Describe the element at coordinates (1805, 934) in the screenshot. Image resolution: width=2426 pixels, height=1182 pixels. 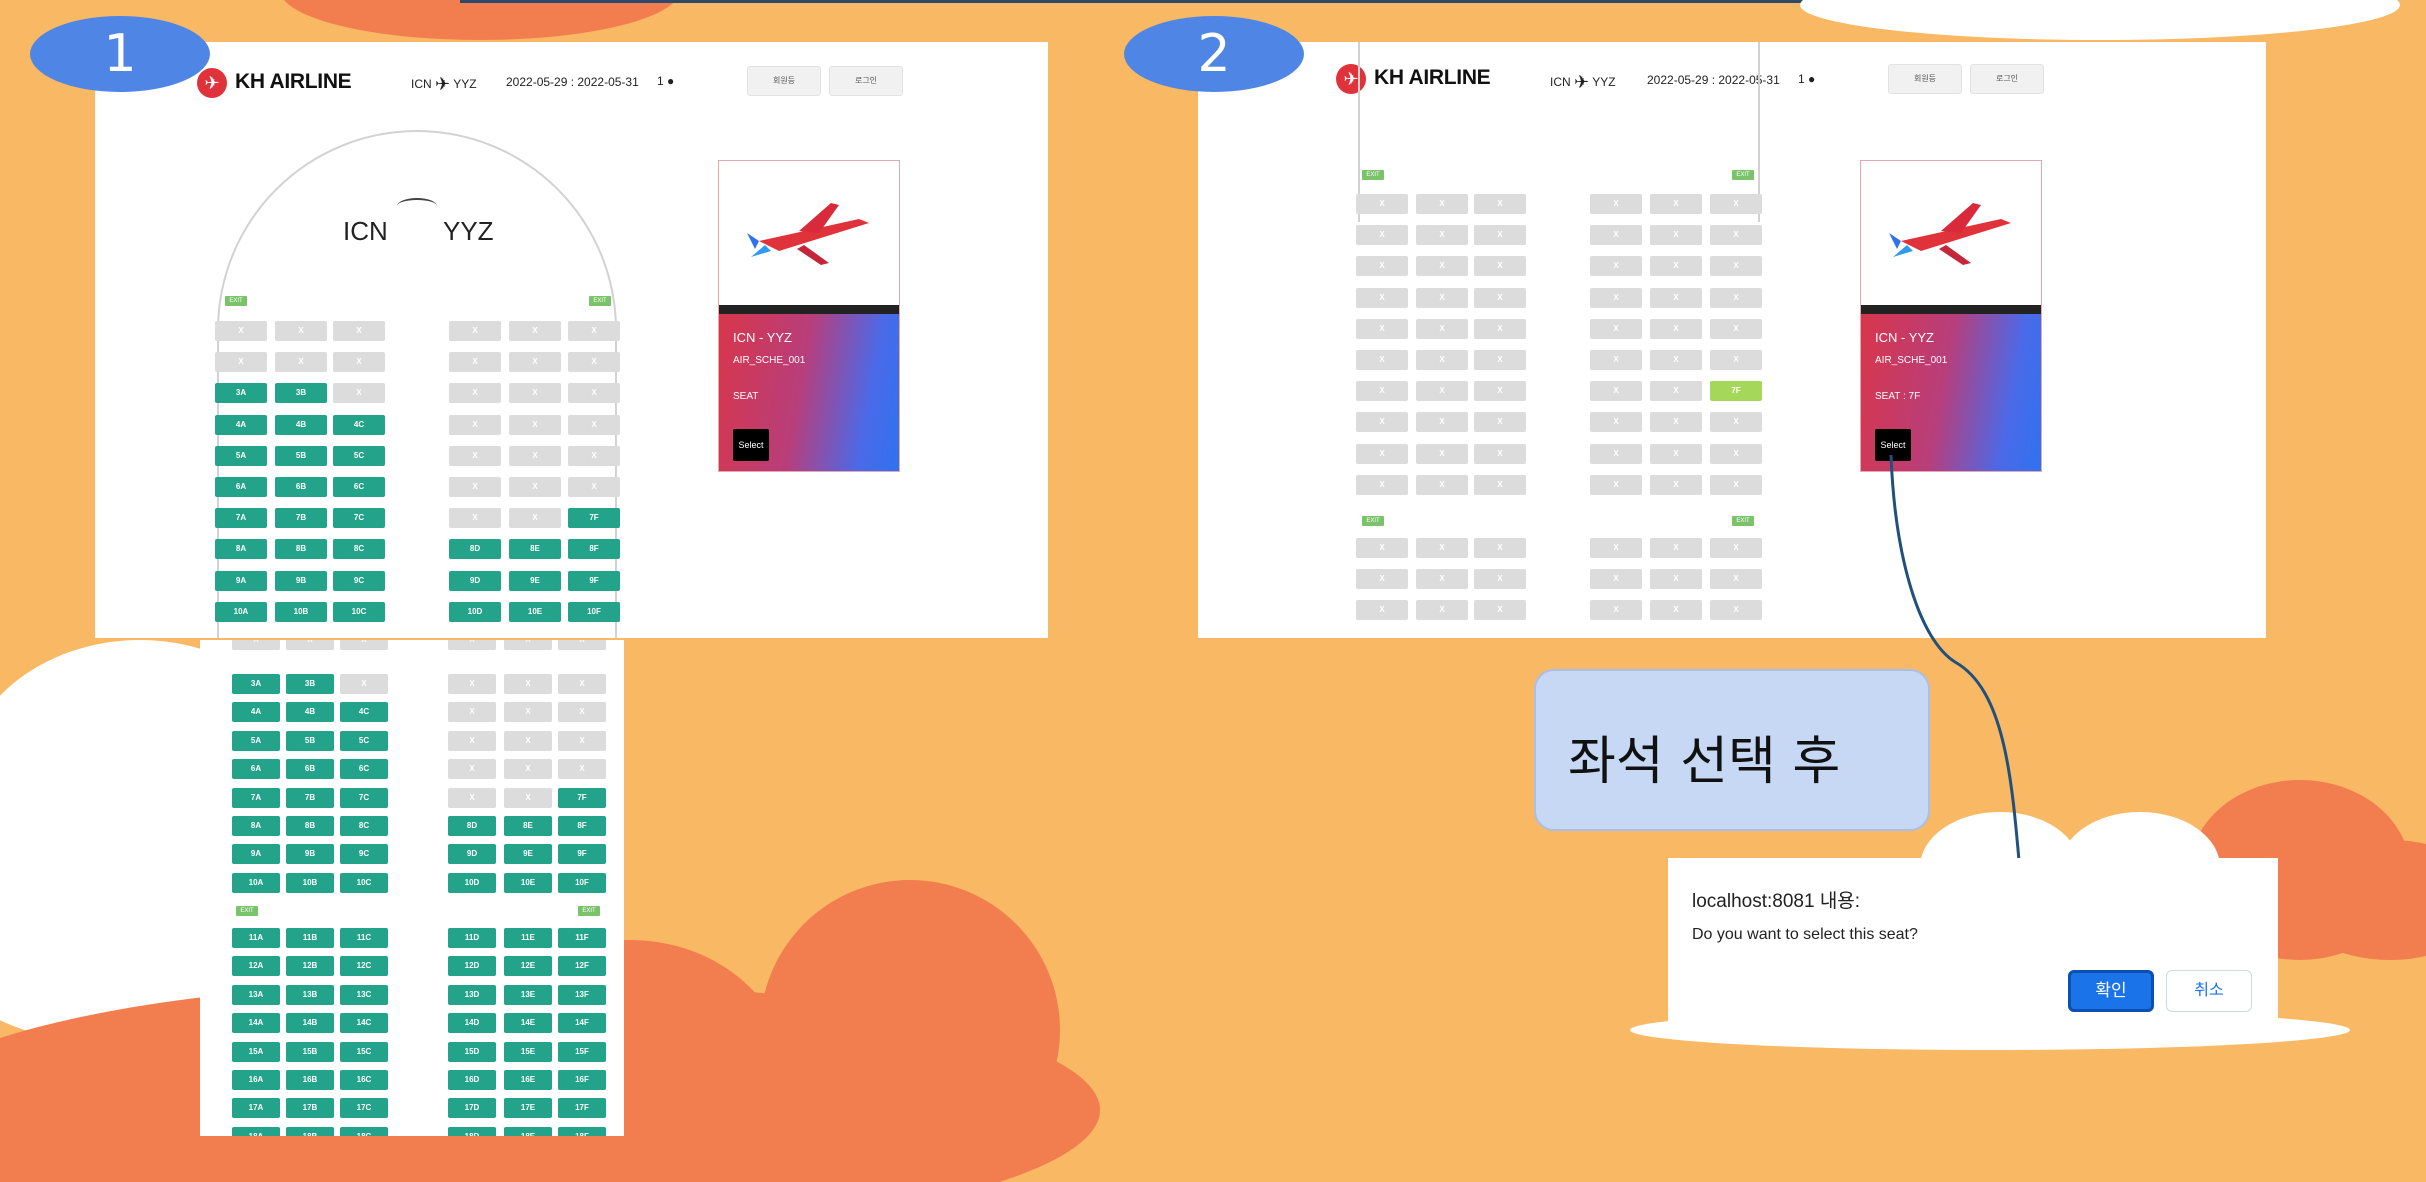
I see `dialog-message: Do you want to select this seat?` at that location.